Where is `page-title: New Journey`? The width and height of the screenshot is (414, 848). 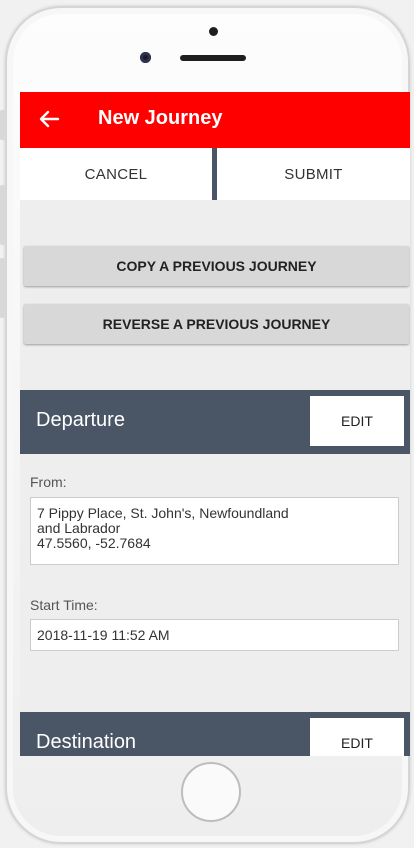
page-title: New Journey is located at coordinates (160, 118).